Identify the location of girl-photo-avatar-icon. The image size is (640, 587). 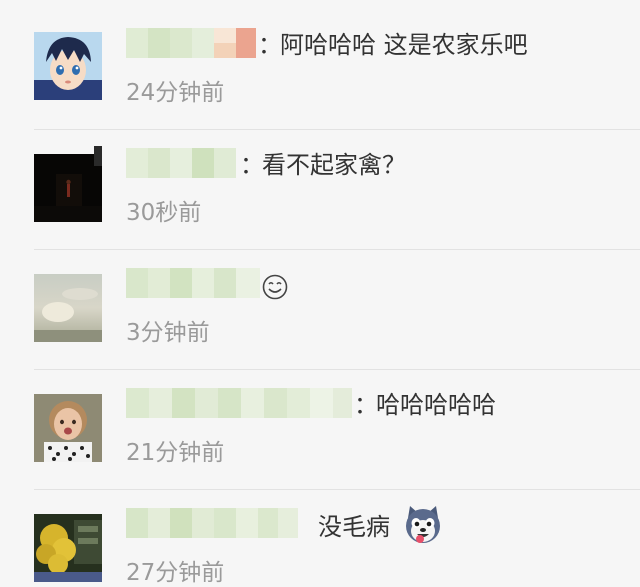
(68, 428).